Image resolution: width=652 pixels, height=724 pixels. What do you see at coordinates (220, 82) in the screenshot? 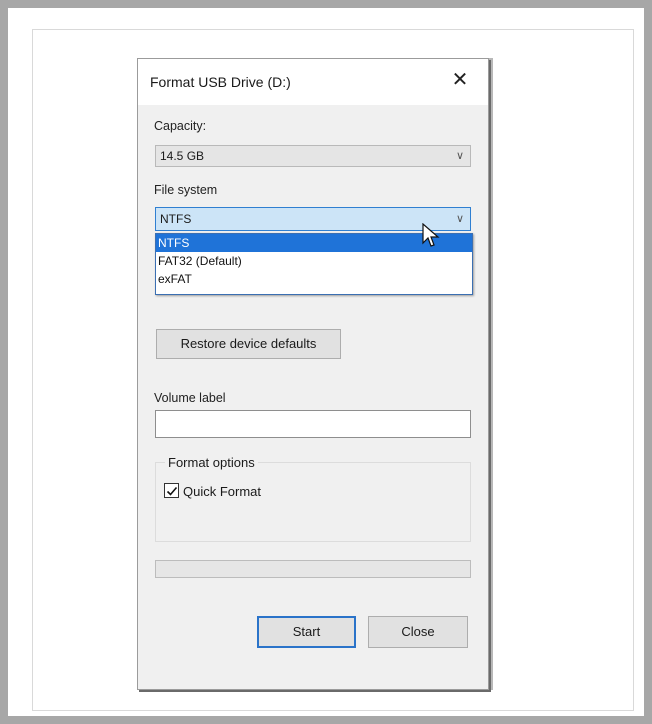
I see `dialog-title: Format USB Drive (D:)` at bounding box center [220, 82].